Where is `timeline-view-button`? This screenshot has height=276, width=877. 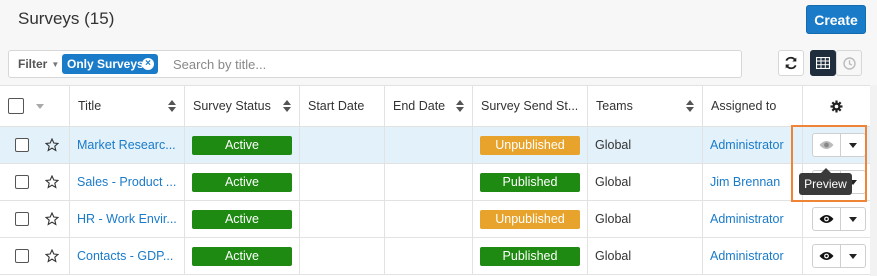 timeline-view-button is located at coordinates (849, 63).